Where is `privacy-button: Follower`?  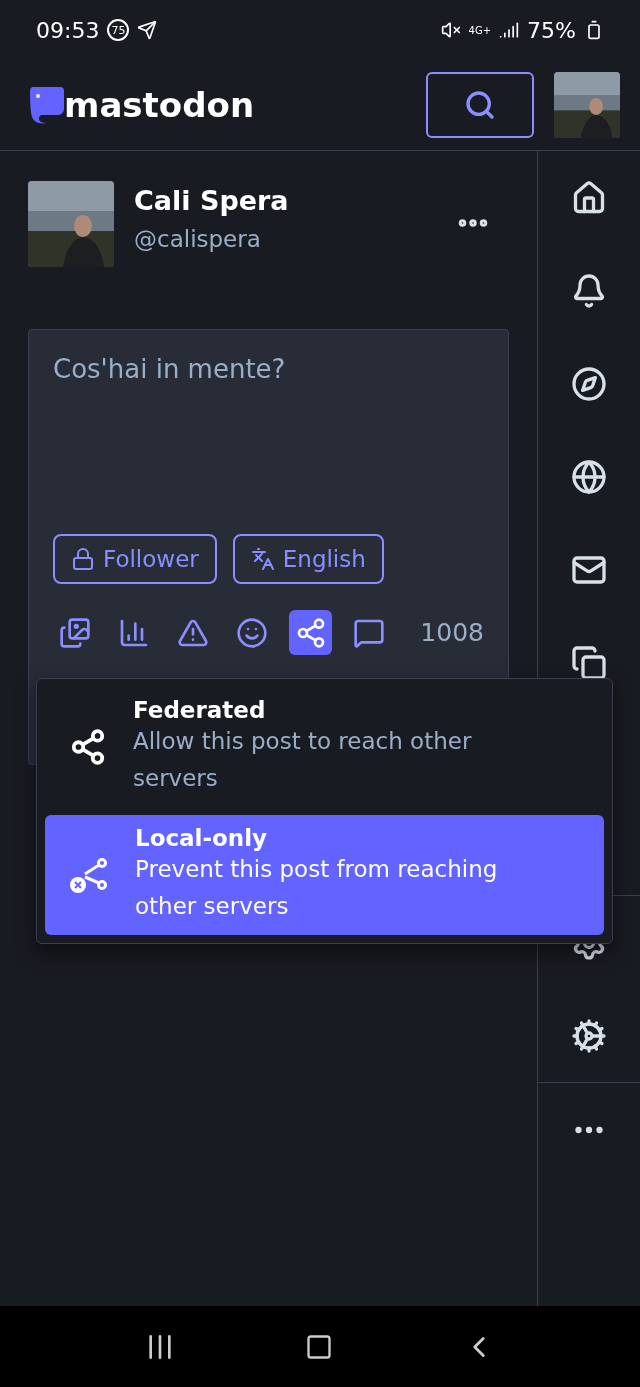
privacy-button: Follower is located at coordinates (135, 559).